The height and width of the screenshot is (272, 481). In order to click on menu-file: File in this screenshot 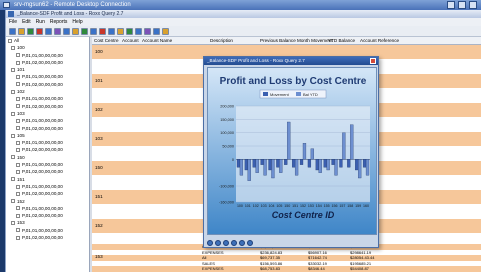, I will do `click(13, 22)`.